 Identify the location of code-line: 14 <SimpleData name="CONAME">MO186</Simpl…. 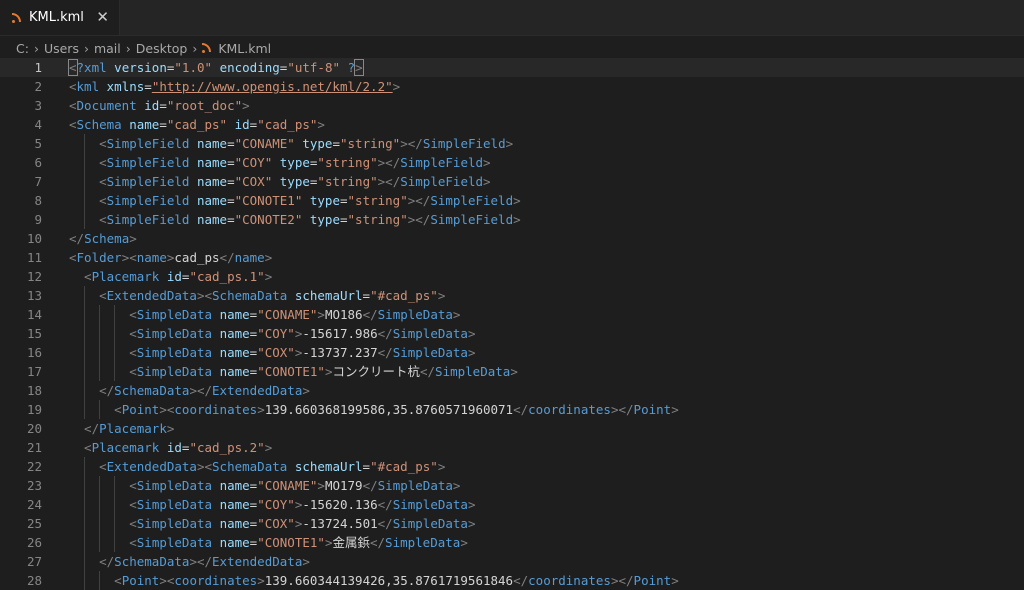
(512, 314).